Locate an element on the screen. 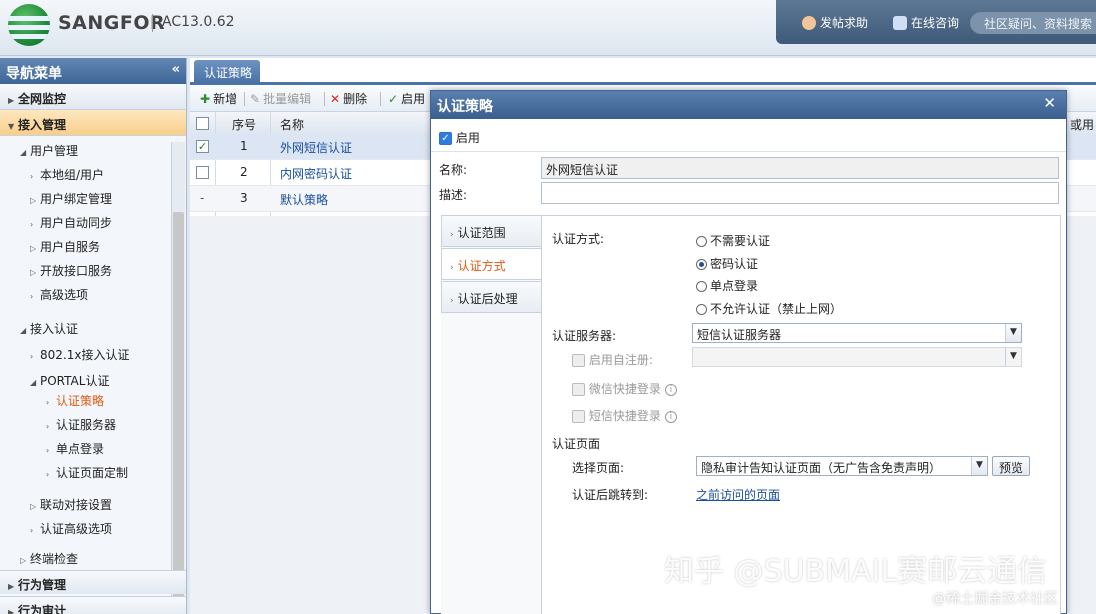  tree-label: 本地组/用户 is located at coordinates (72, 175).